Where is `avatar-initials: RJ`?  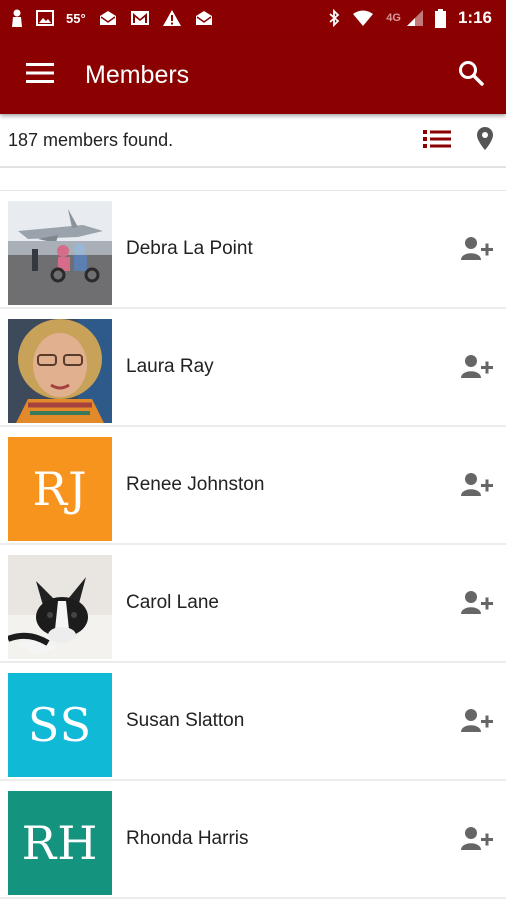
avatar-initials: RJ is located at coordinates (60, 489).